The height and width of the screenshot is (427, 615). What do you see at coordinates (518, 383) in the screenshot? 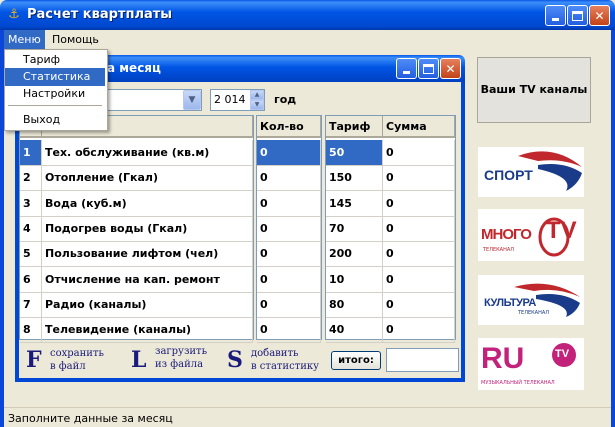
I see `ru-logo-sub: МУЗЫКАЛЬНЫЙ ТЕЛЕКАНАЛ` at bounding box center [518, 383].